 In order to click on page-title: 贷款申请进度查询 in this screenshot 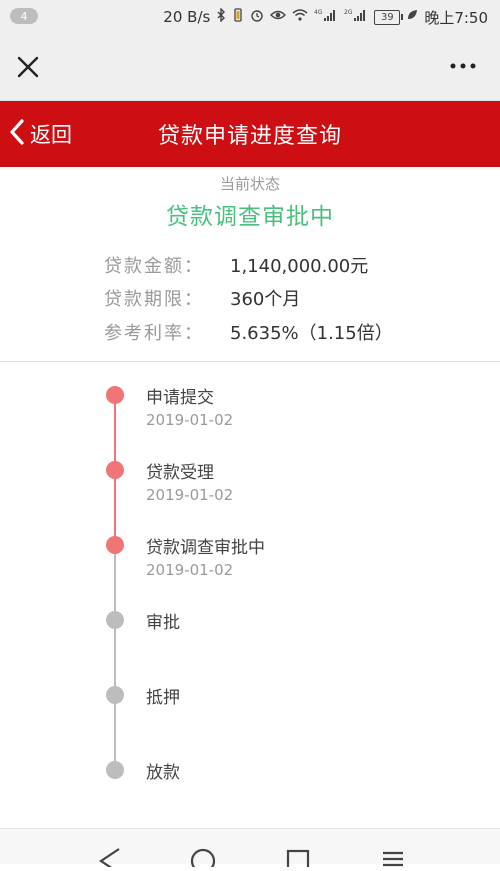, I will do `click(249, 136)`.